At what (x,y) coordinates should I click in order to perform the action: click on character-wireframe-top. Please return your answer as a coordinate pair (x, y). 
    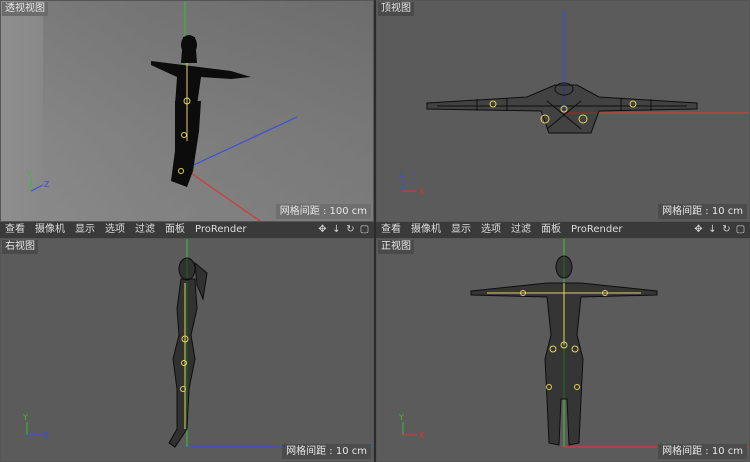
    Looking at the image, I should click on (562, 108).